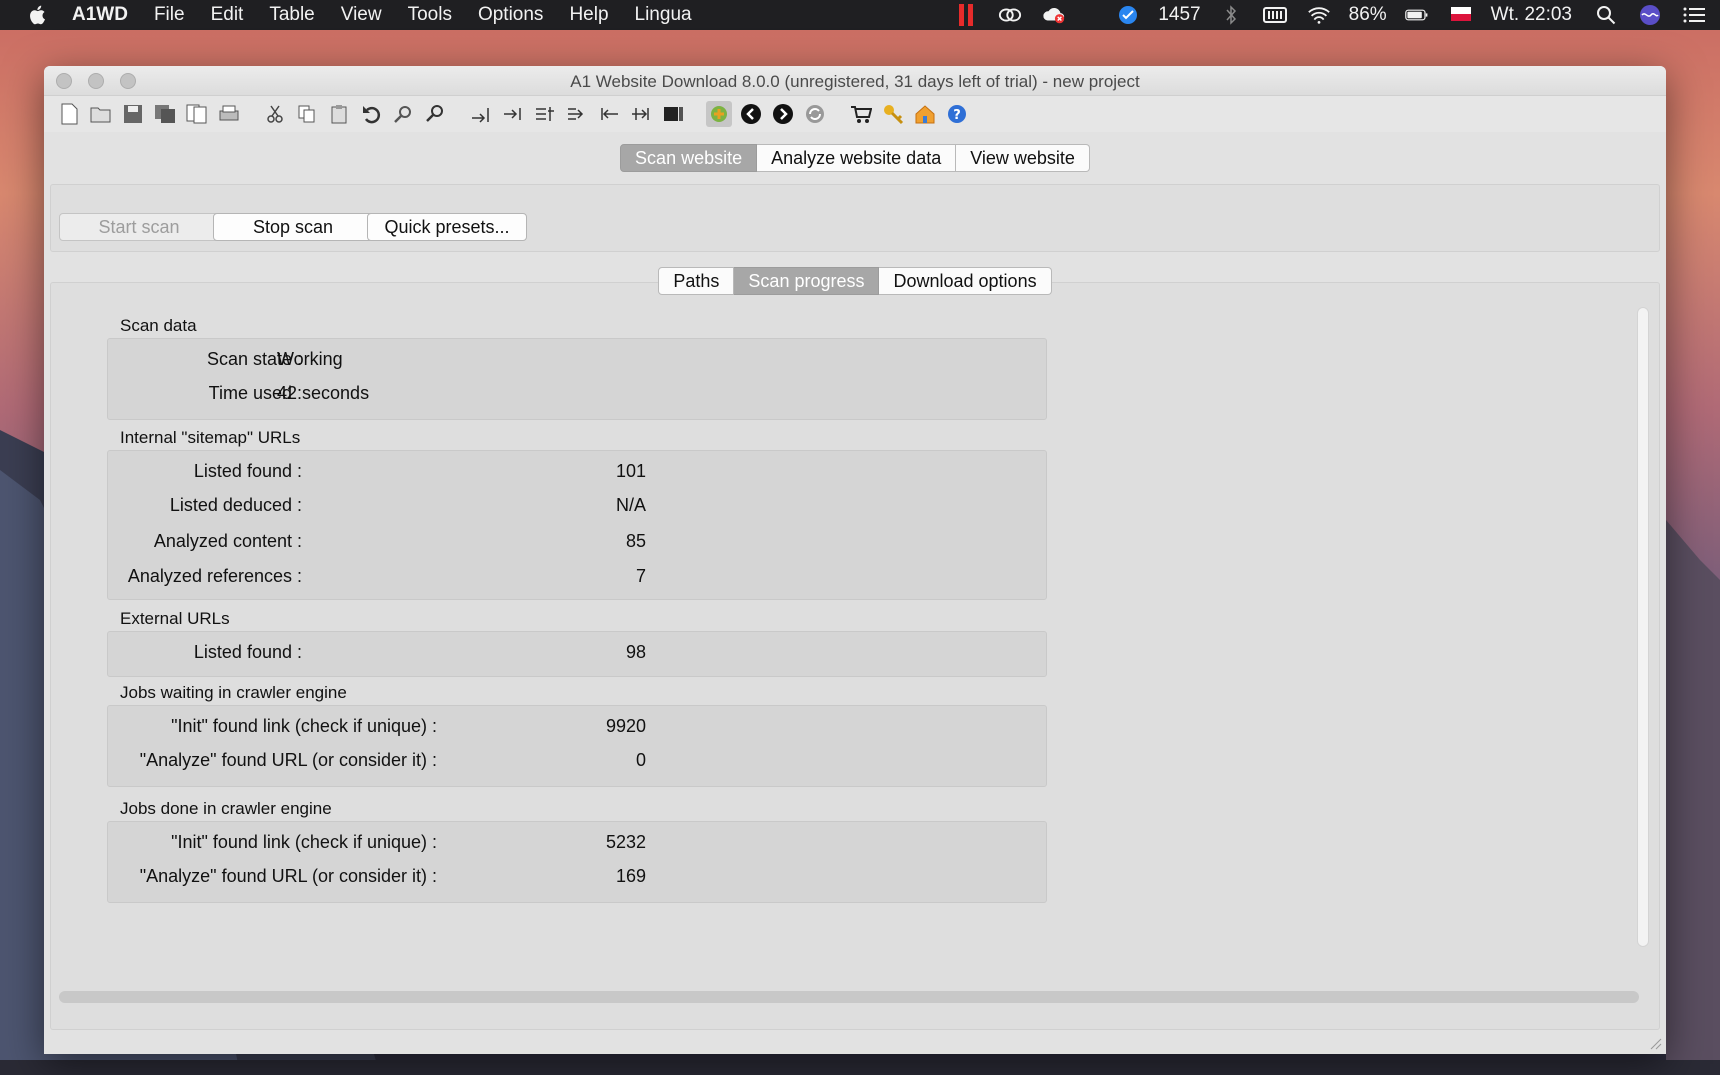 This screenshot has width=1720, height=1075. Describe the element at coordinates (1531, 15) in the screenshot. I see `clock: Wt. 22:03` at that location.